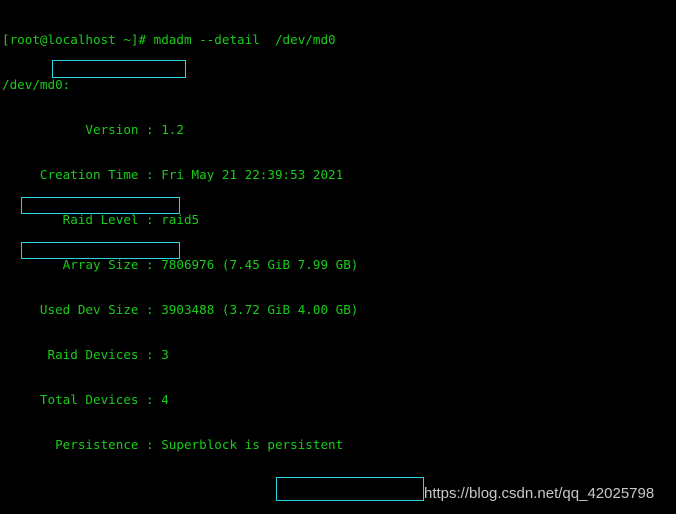 This screenshot has height=514, width=676. Describe the element at coordinates (93, 129) in the screenshot. I see `terminal-line-version: Version : 1.2` at that location.